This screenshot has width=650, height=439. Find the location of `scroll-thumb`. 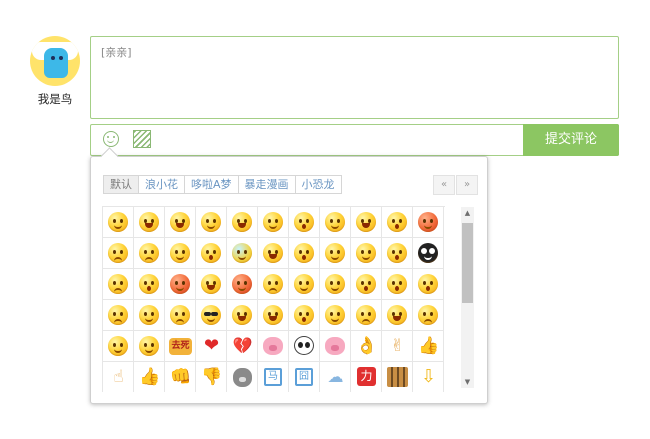

scroll-thumb is located at coordinates (467, 263).